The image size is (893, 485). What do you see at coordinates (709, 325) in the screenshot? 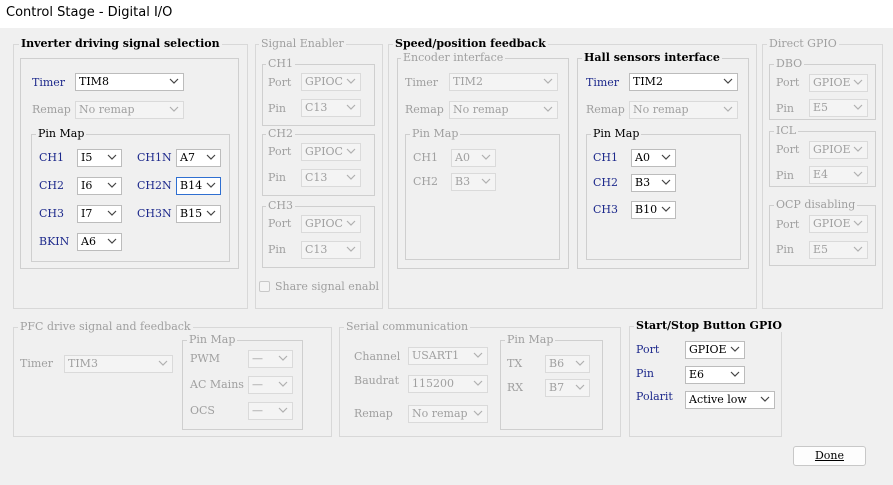
I see `startstop-title: Start/Stop Button GPIO` at bounding box center [709, 325].